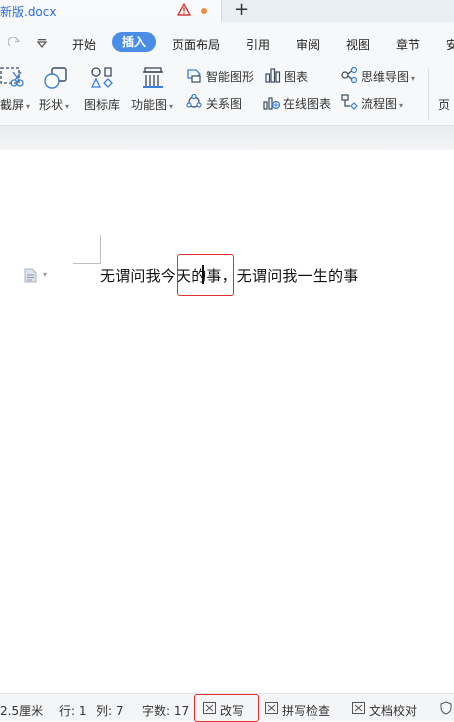 The image size is (454, 722). I want to click on menu-insert: 插入, so click(134, 42).